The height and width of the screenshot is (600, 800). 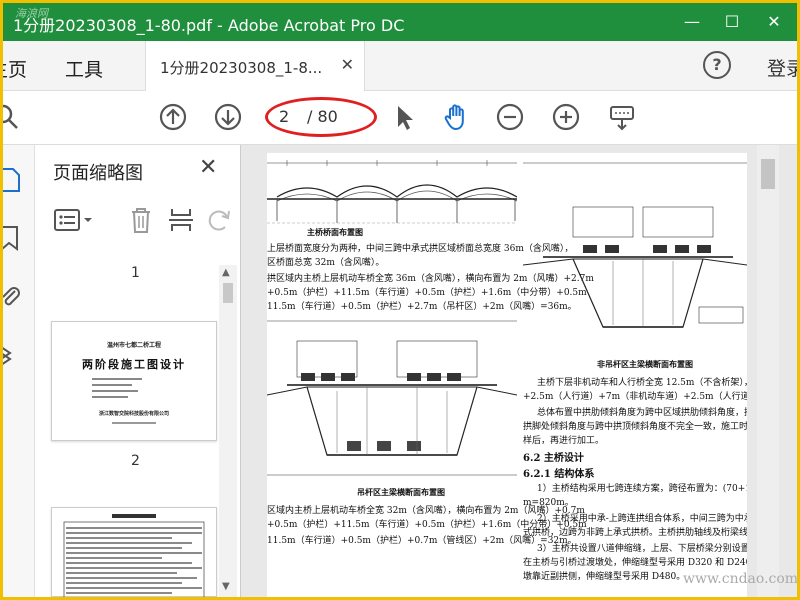 I want to click on left-text-2: 区桥面总宽 32m（含风嘴）。, so click(x=326, y=263).